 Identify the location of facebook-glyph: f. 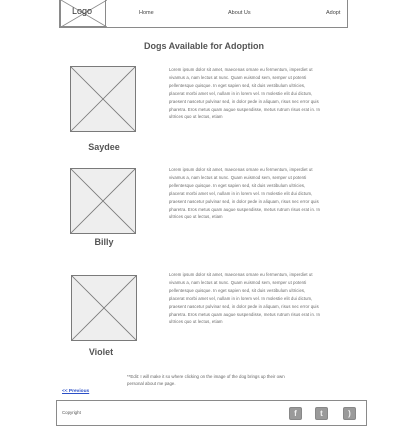
(295, 413).